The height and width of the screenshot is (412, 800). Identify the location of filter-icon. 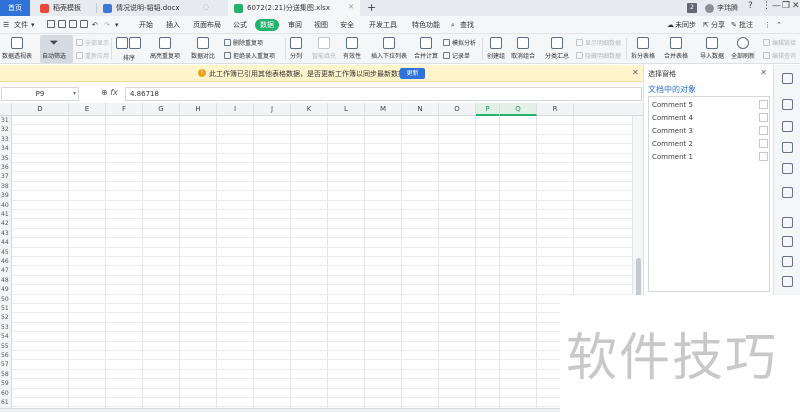
(787, 192).